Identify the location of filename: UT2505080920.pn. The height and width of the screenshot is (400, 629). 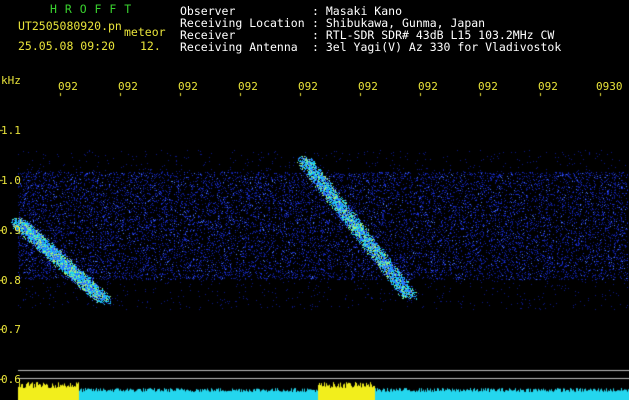
(70, 26).